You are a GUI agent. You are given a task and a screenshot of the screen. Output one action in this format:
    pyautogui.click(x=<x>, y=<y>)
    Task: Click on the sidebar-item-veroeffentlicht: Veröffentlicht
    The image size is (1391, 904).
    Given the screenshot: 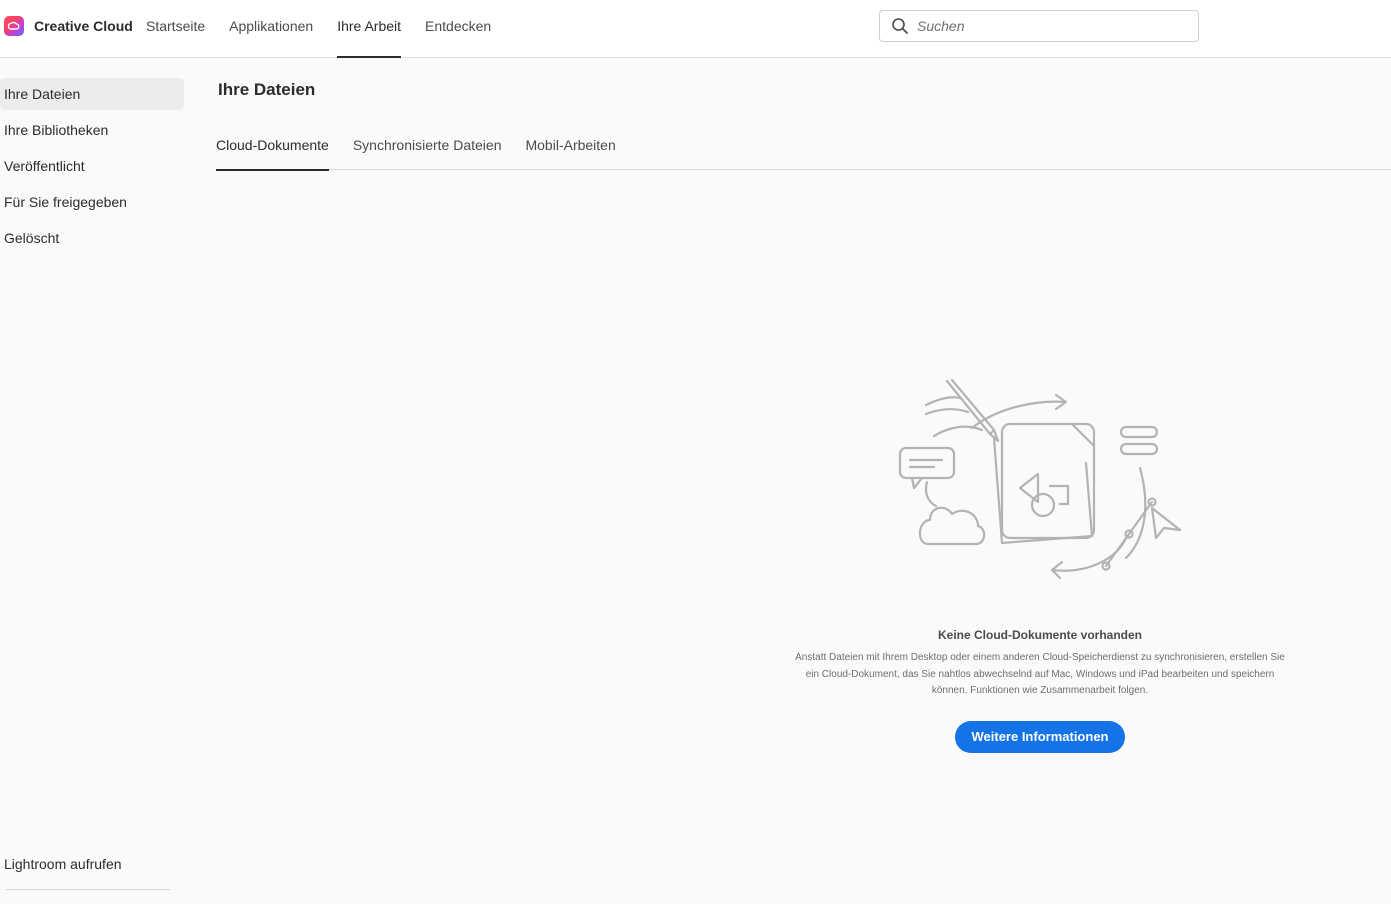 What is the action you would take?
    pyautogui.click(x=92, y=166)
    